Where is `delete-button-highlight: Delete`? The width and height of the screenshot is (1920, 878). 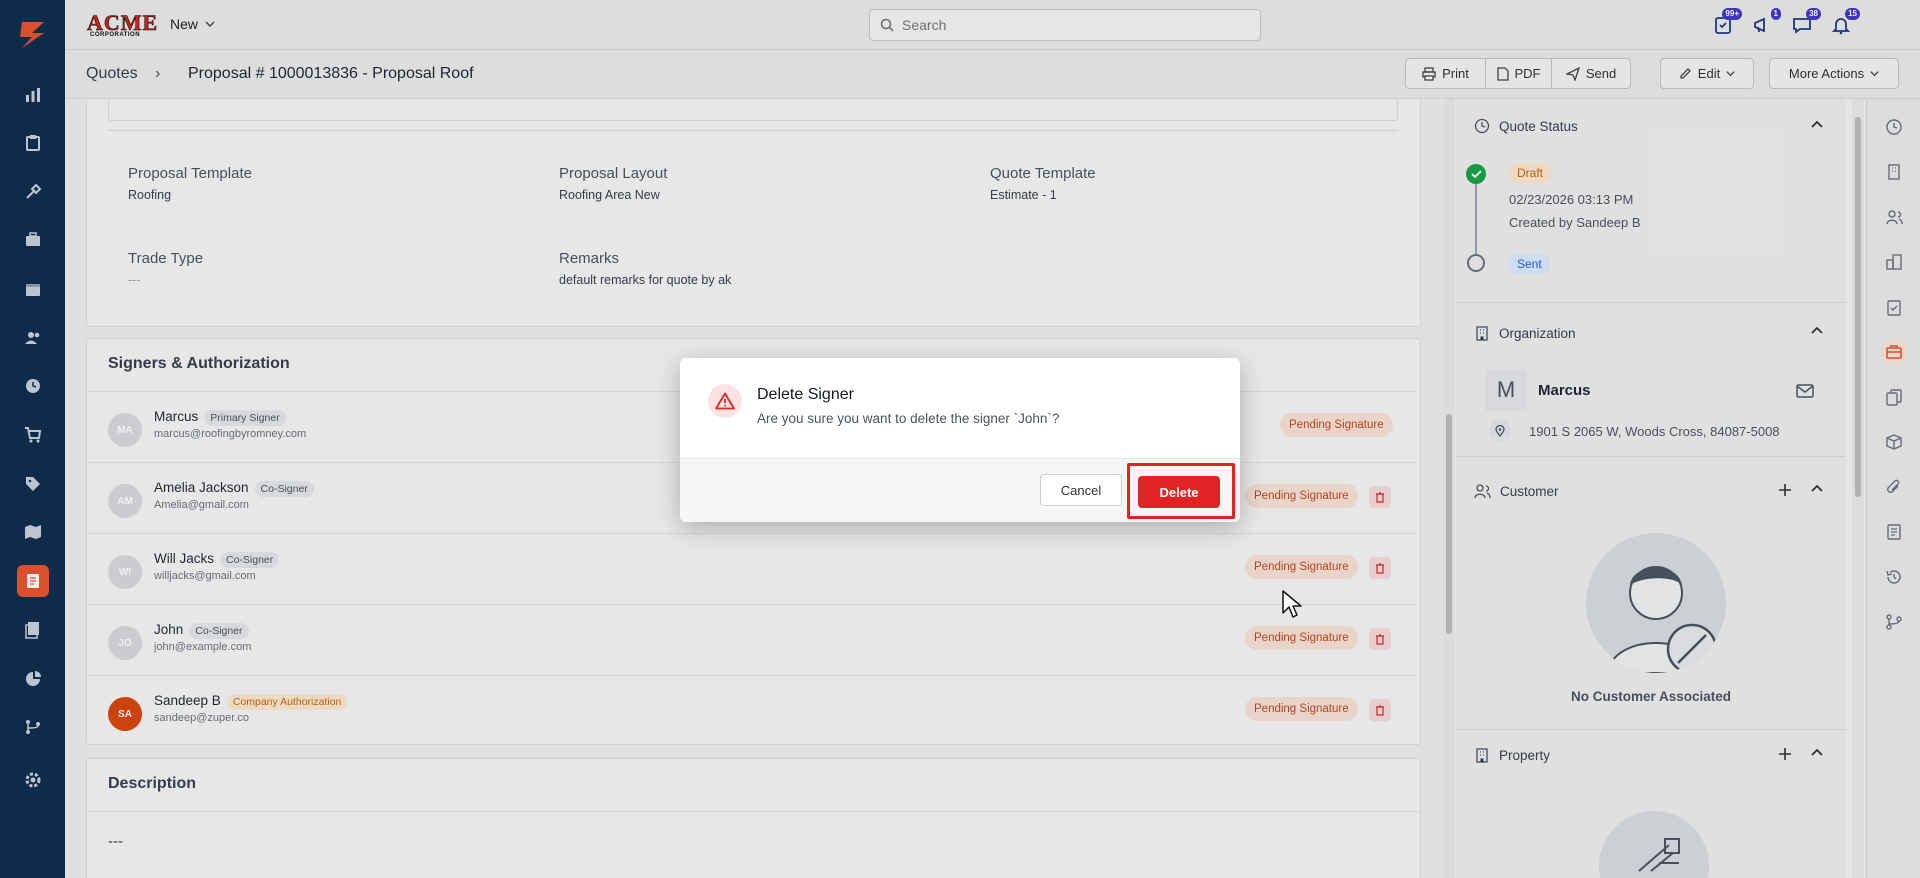 delete-button-highlight: Delete is located at coordinates (1181, 491).